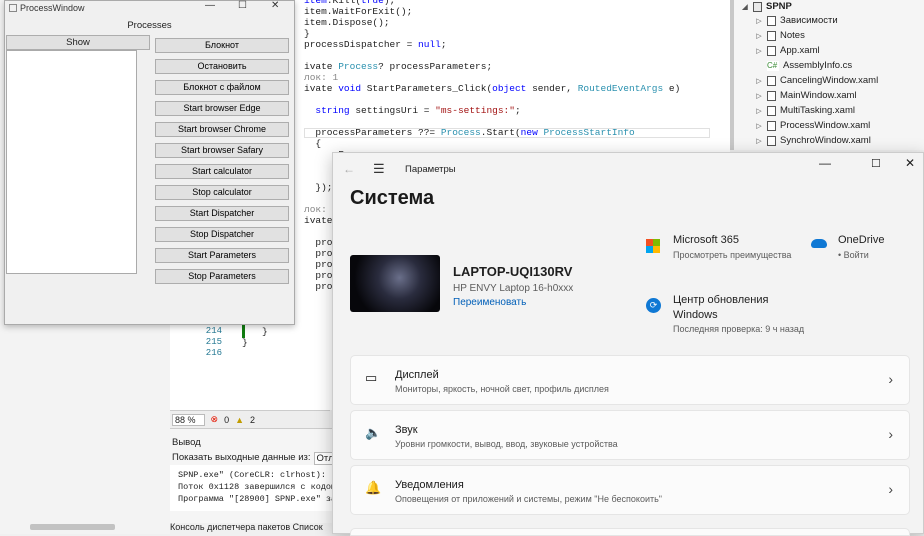 The width and height of the screenshot is (924, 536). What do you see at coordinates (222, 213) in the screenshot?
I see `process-action-button: Start Dispatcher` at bounding box center [222, 213].